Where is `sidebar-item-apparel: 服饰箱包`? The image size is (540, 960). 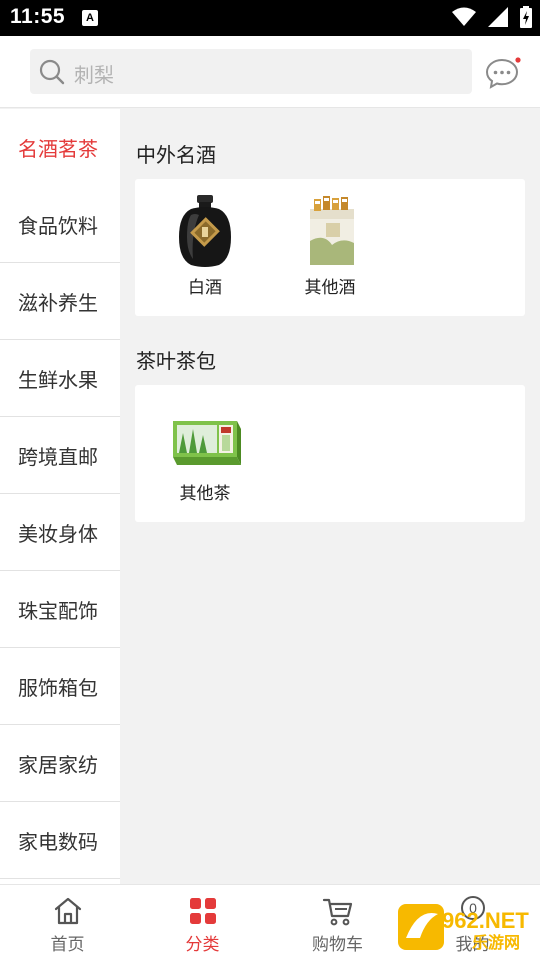 sidebar-item-apparel: 服饰箱包 is located at coordinates (60, 686).